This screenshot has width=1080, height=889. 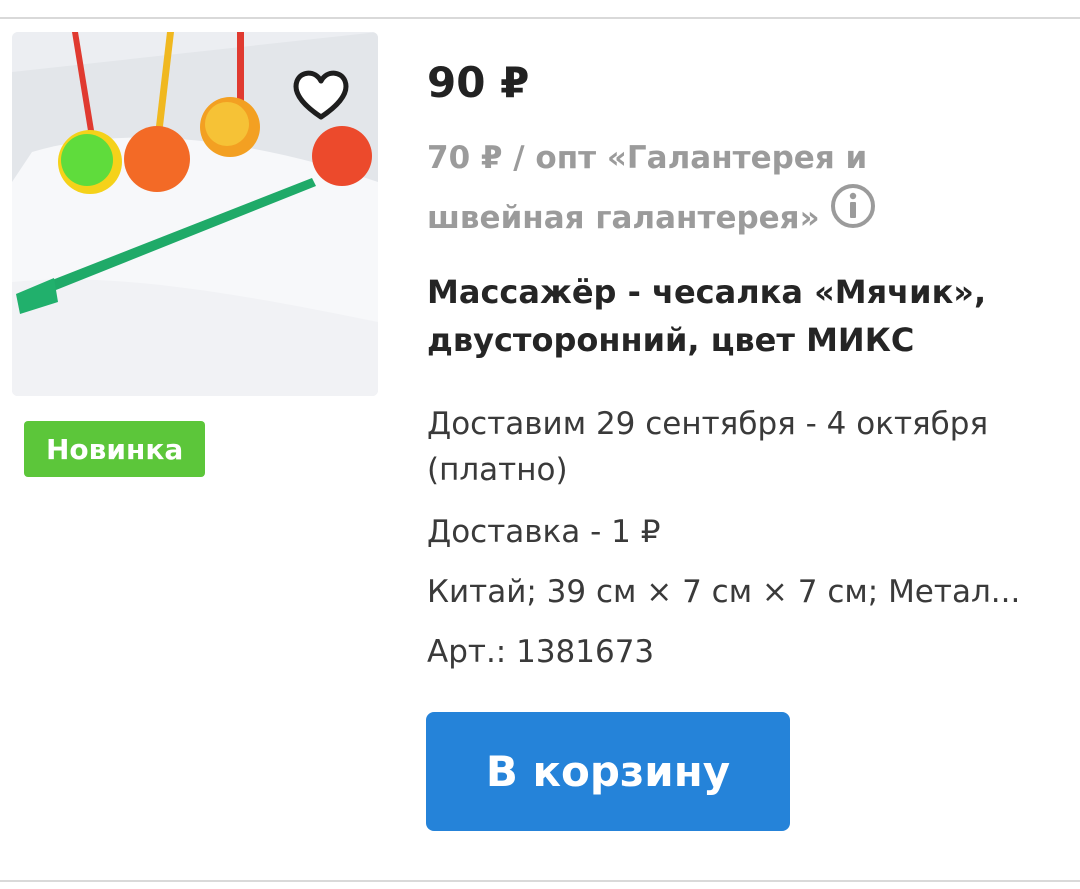 I want to click on top-divider, so click(x=540, y=18).